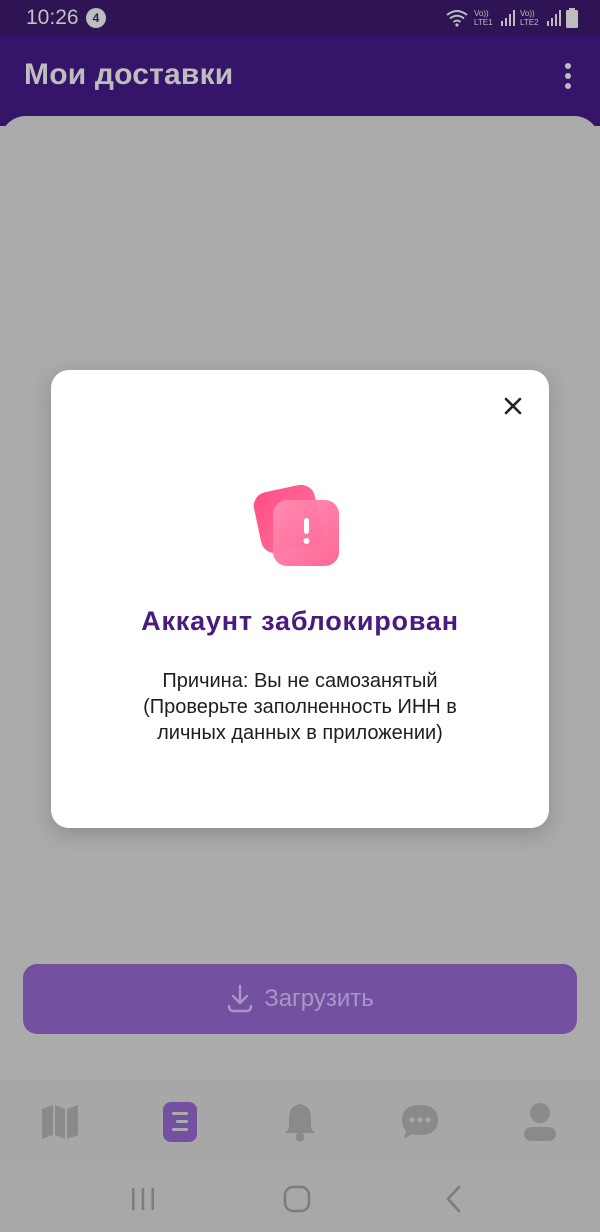 This screenshot has height=1232, width=600. I want to click on nav-item-map, so click(60, 1122).